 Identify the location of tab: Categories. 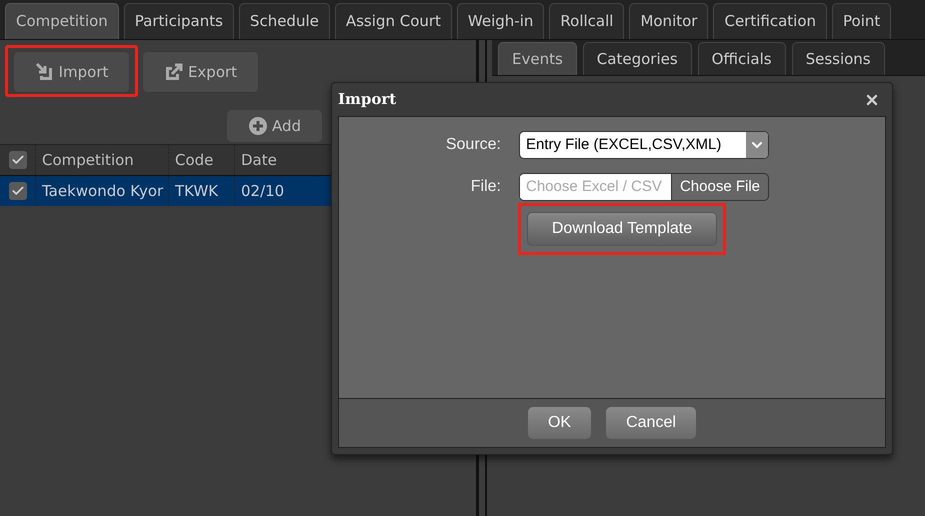
(637, 58).